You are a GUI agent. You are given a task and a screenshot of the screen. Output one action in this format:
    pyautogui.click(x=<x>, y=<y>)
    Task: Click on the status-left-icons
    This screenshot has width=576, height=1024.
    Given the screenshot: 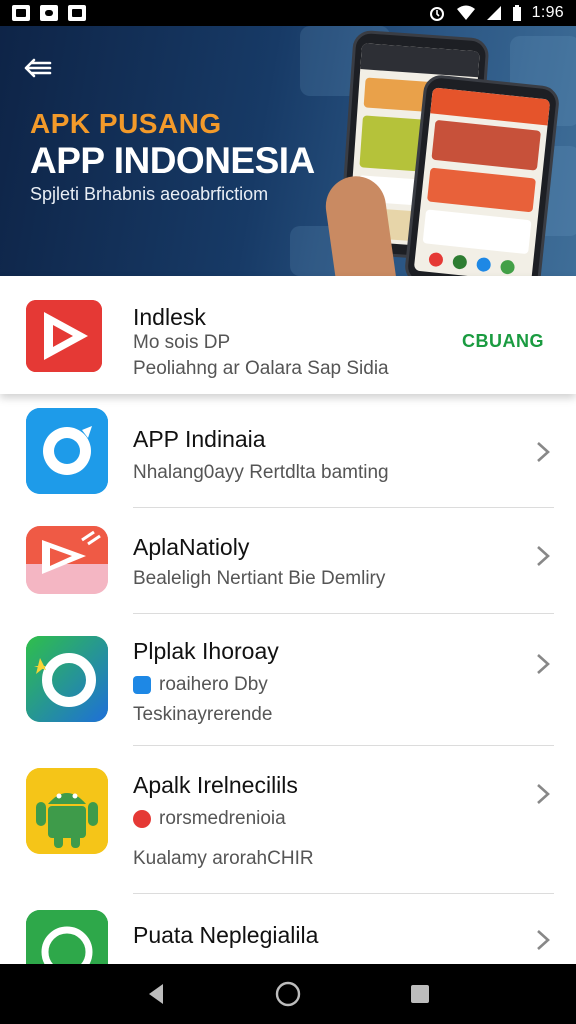 What is the action you would take?
    pyautogui.click(x=49, y=13)
    